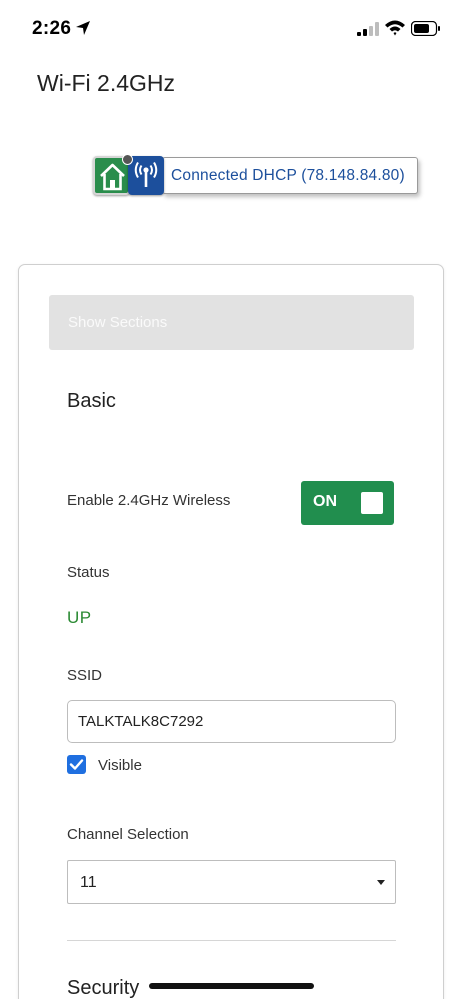 This screenshot has width=462, height=999. What do you see at coordinates (425, 28) in the screenshot?
I see `battery-icon` at bounding box center [425, 28].